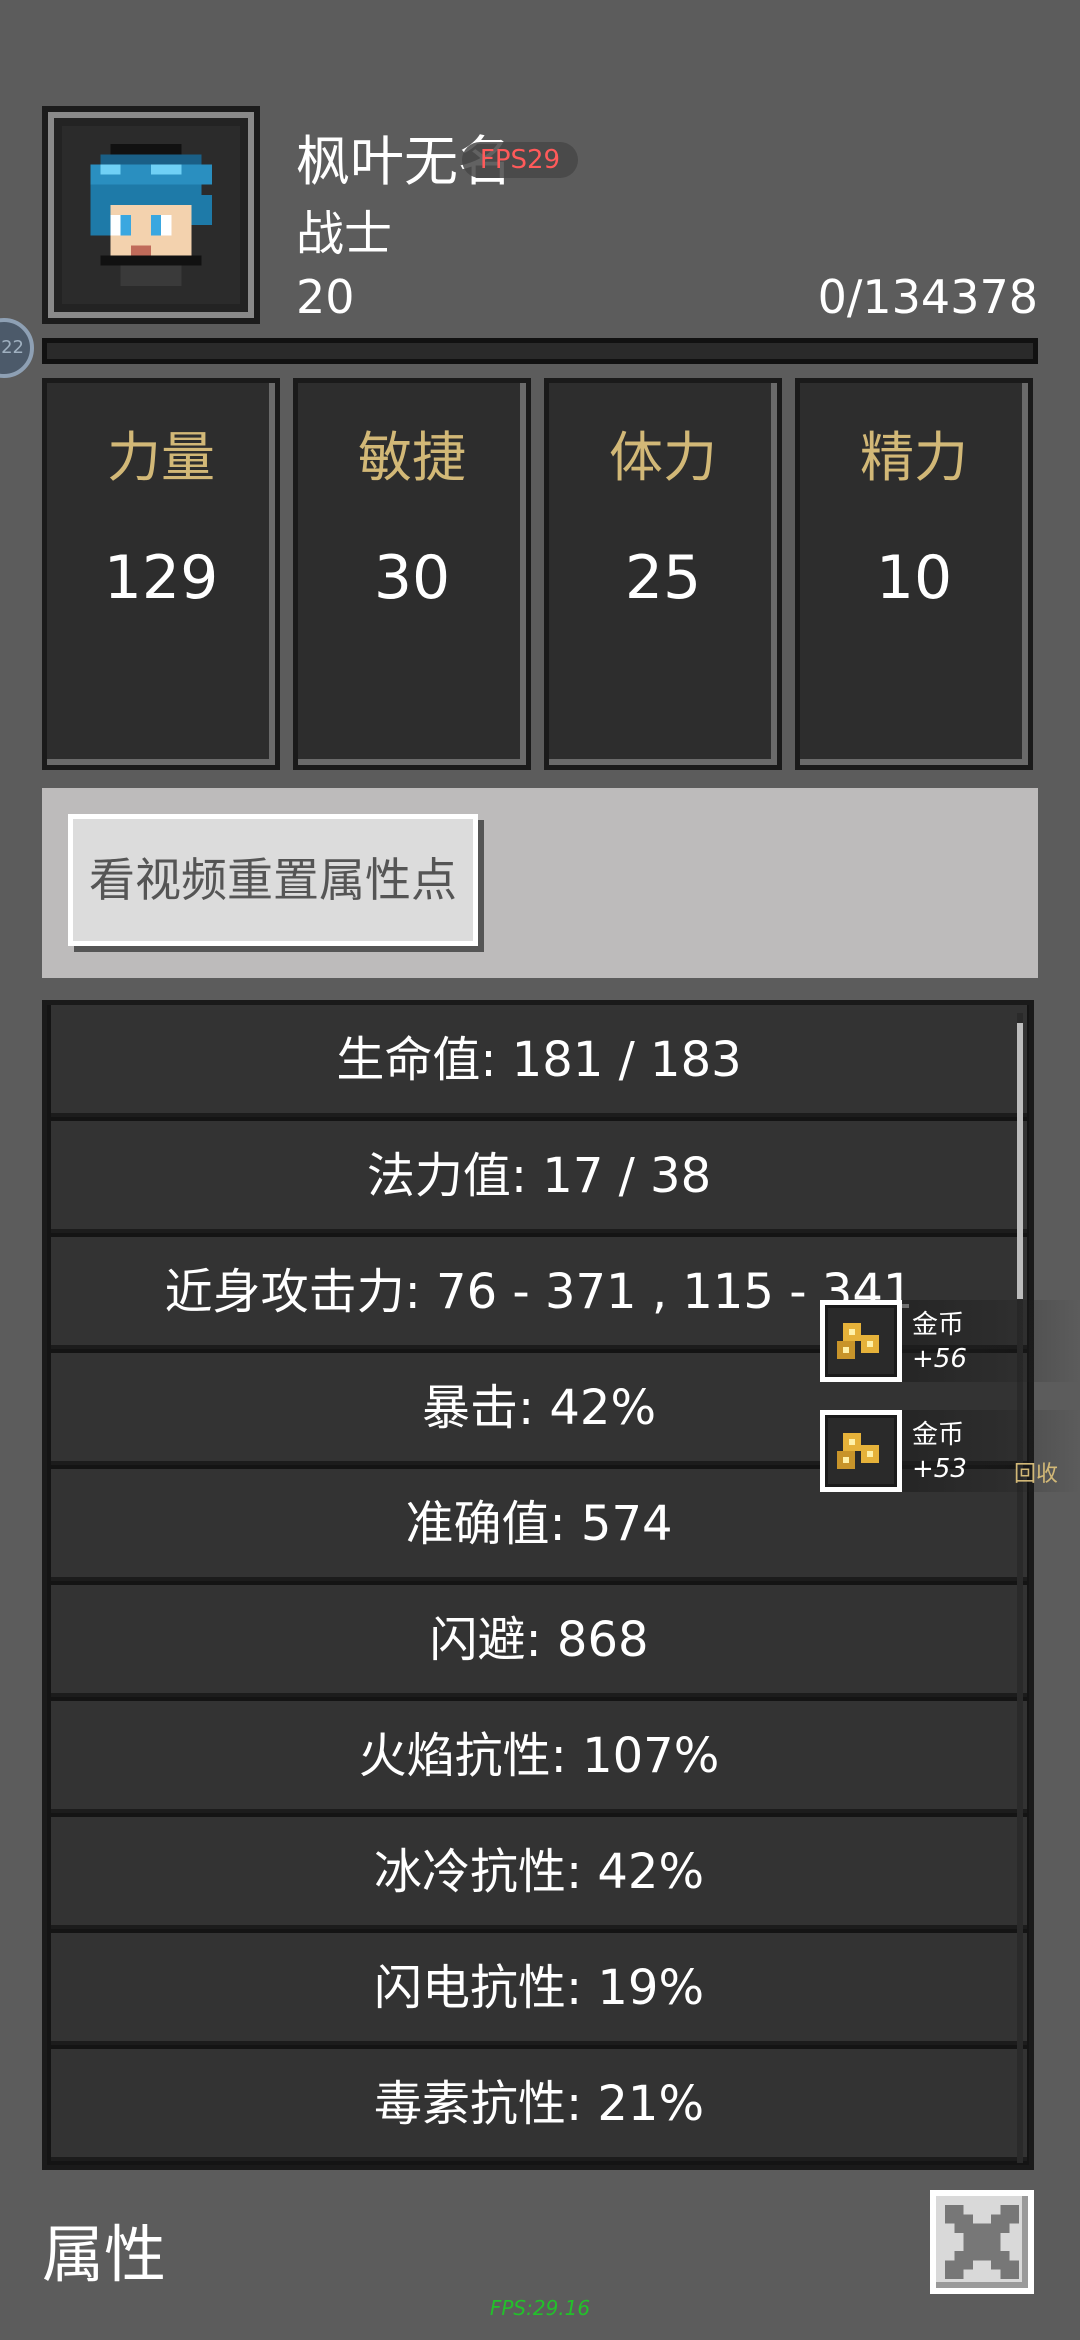  What do you see at coordinates (539, 1757) in the screenshot?
I see `attribute-row-fire-res: 火焰抗性: 107%` at bounding box center [539, 1757].